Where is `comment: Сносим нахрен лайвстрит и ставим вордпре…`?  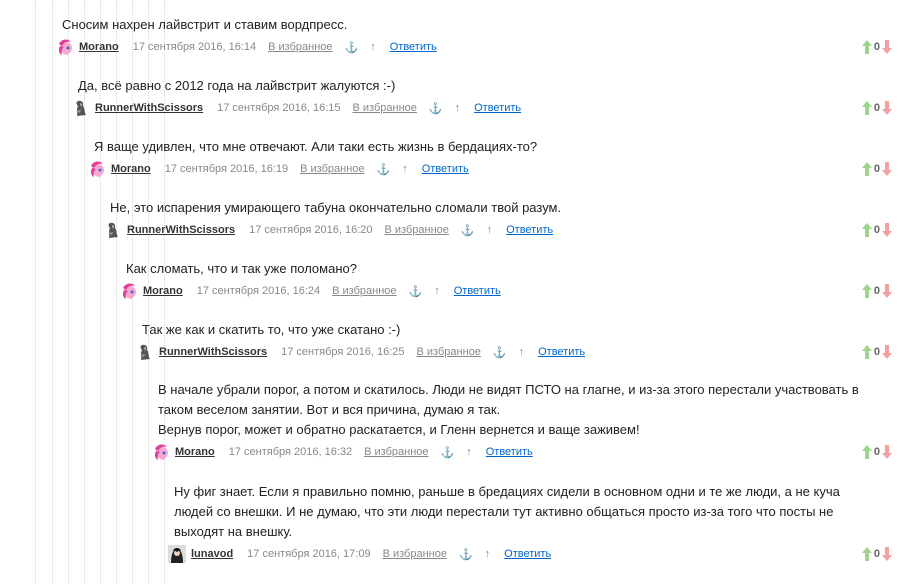 comment: Сносим нахрен лайвстрит и ставим вордпре… is located at coordinates (466, 35).